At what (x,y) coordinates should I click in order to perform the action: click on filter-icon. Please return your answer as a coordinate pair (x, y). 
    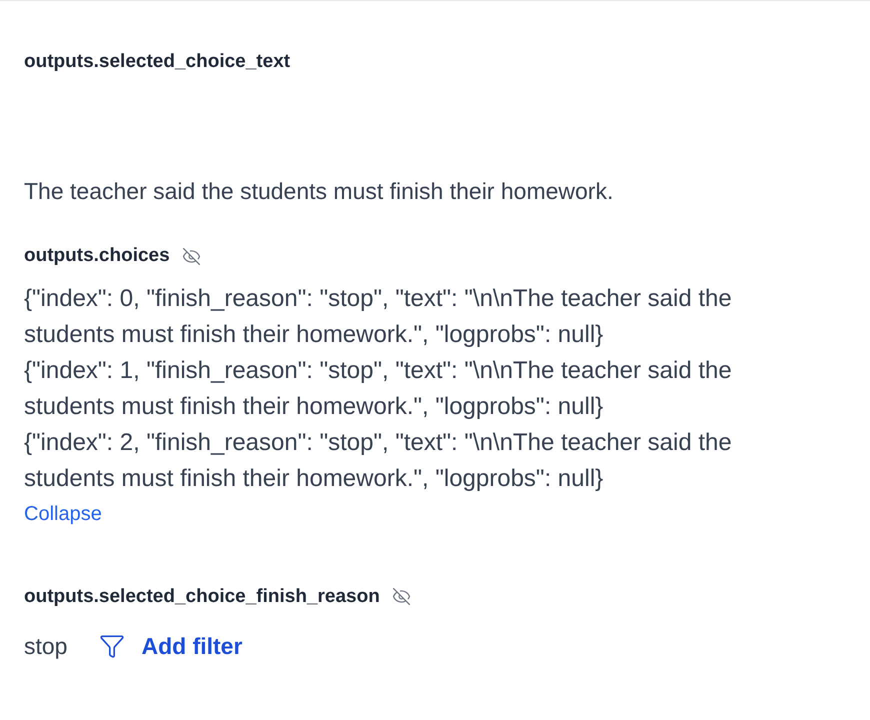
    Looking at the image, I should click on (112, 646).